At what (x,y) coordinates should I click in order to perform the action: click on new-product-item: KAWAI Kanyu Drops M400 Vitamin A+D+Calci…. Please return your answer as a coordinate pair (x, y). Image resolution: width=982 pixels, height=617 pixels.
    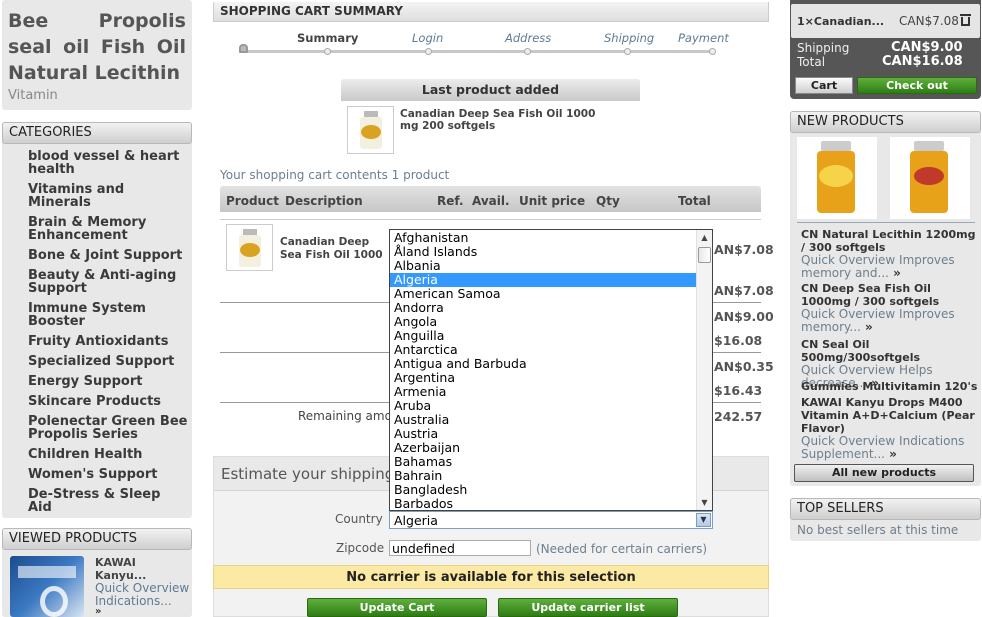
    Looking at the image, I should click on (890, 428).